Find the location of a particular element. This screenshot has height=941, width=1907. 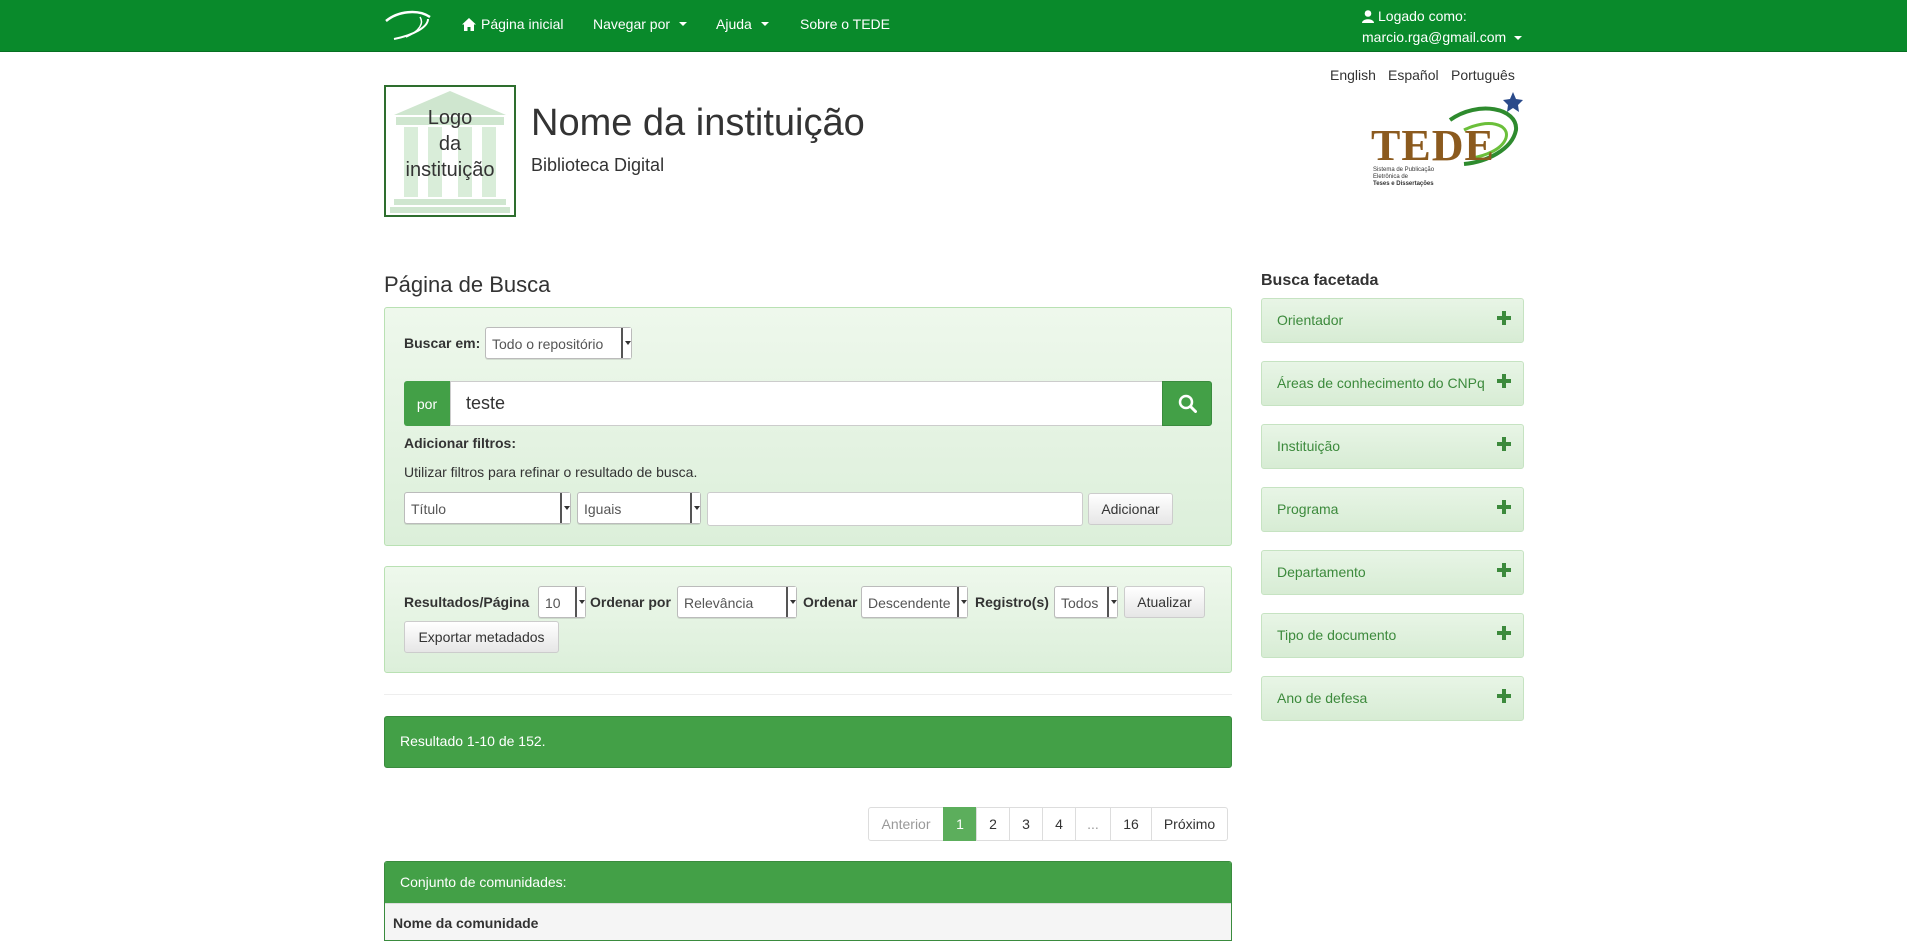

pager-page-4: 4 is located at coordinates (1059, 824).